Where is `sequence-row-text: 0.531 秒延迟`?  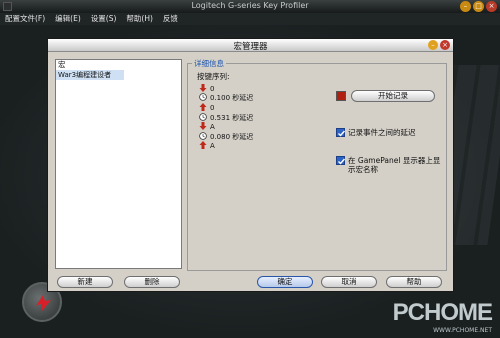 sequence-row-text: 0.531 秒延迟 is located at coordinates (232, 117).